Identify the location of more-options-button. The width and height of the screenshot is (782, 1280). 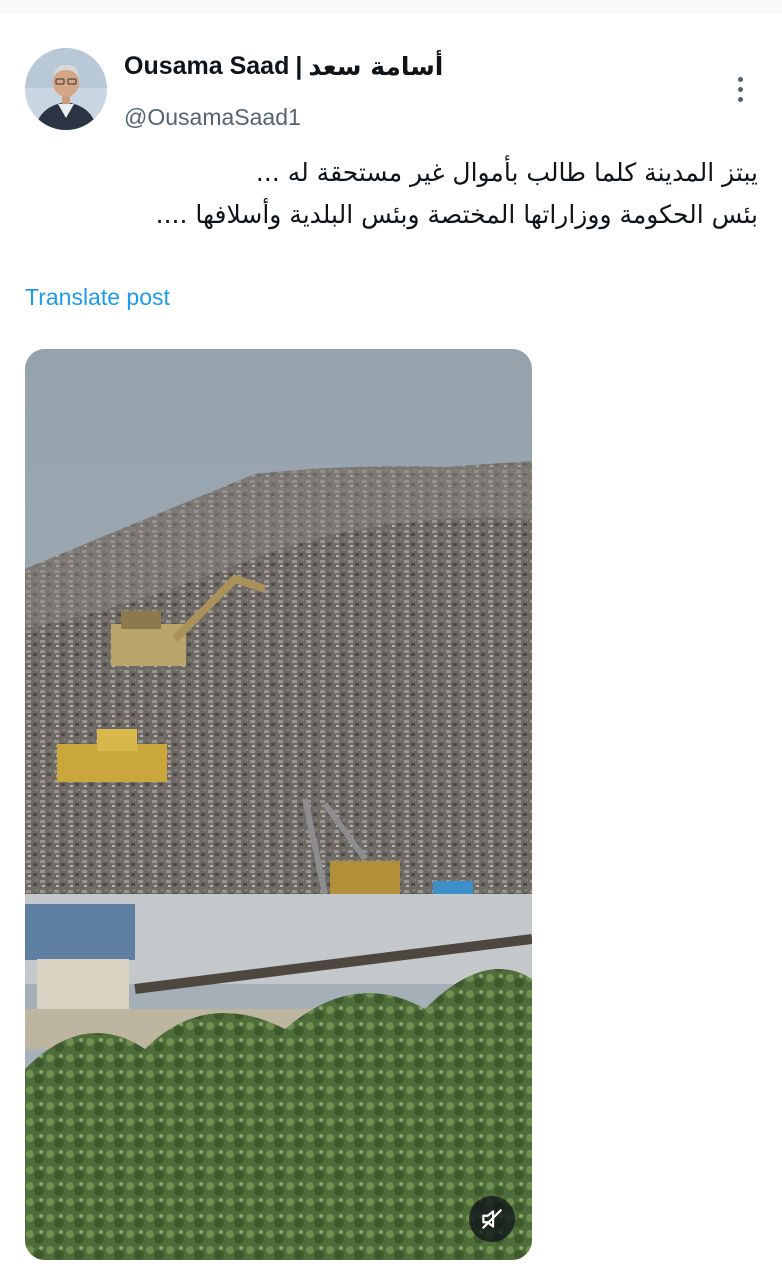
(740, 89).